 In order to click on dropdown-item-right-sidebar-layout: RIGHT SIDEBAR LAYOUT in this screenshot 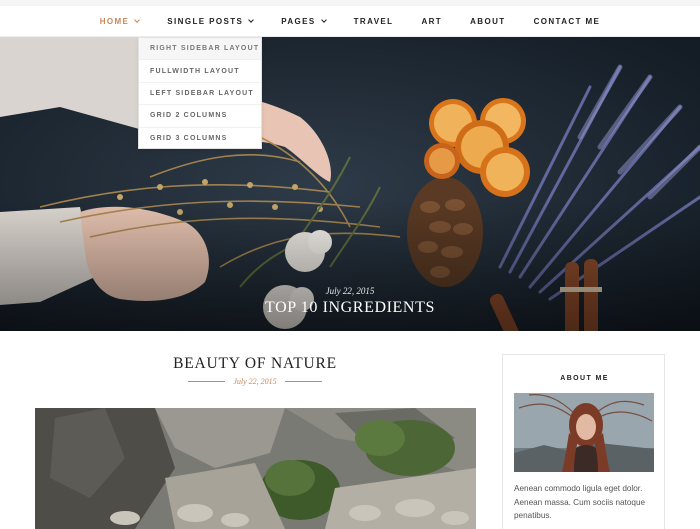, I will do `click(200, 49)`.